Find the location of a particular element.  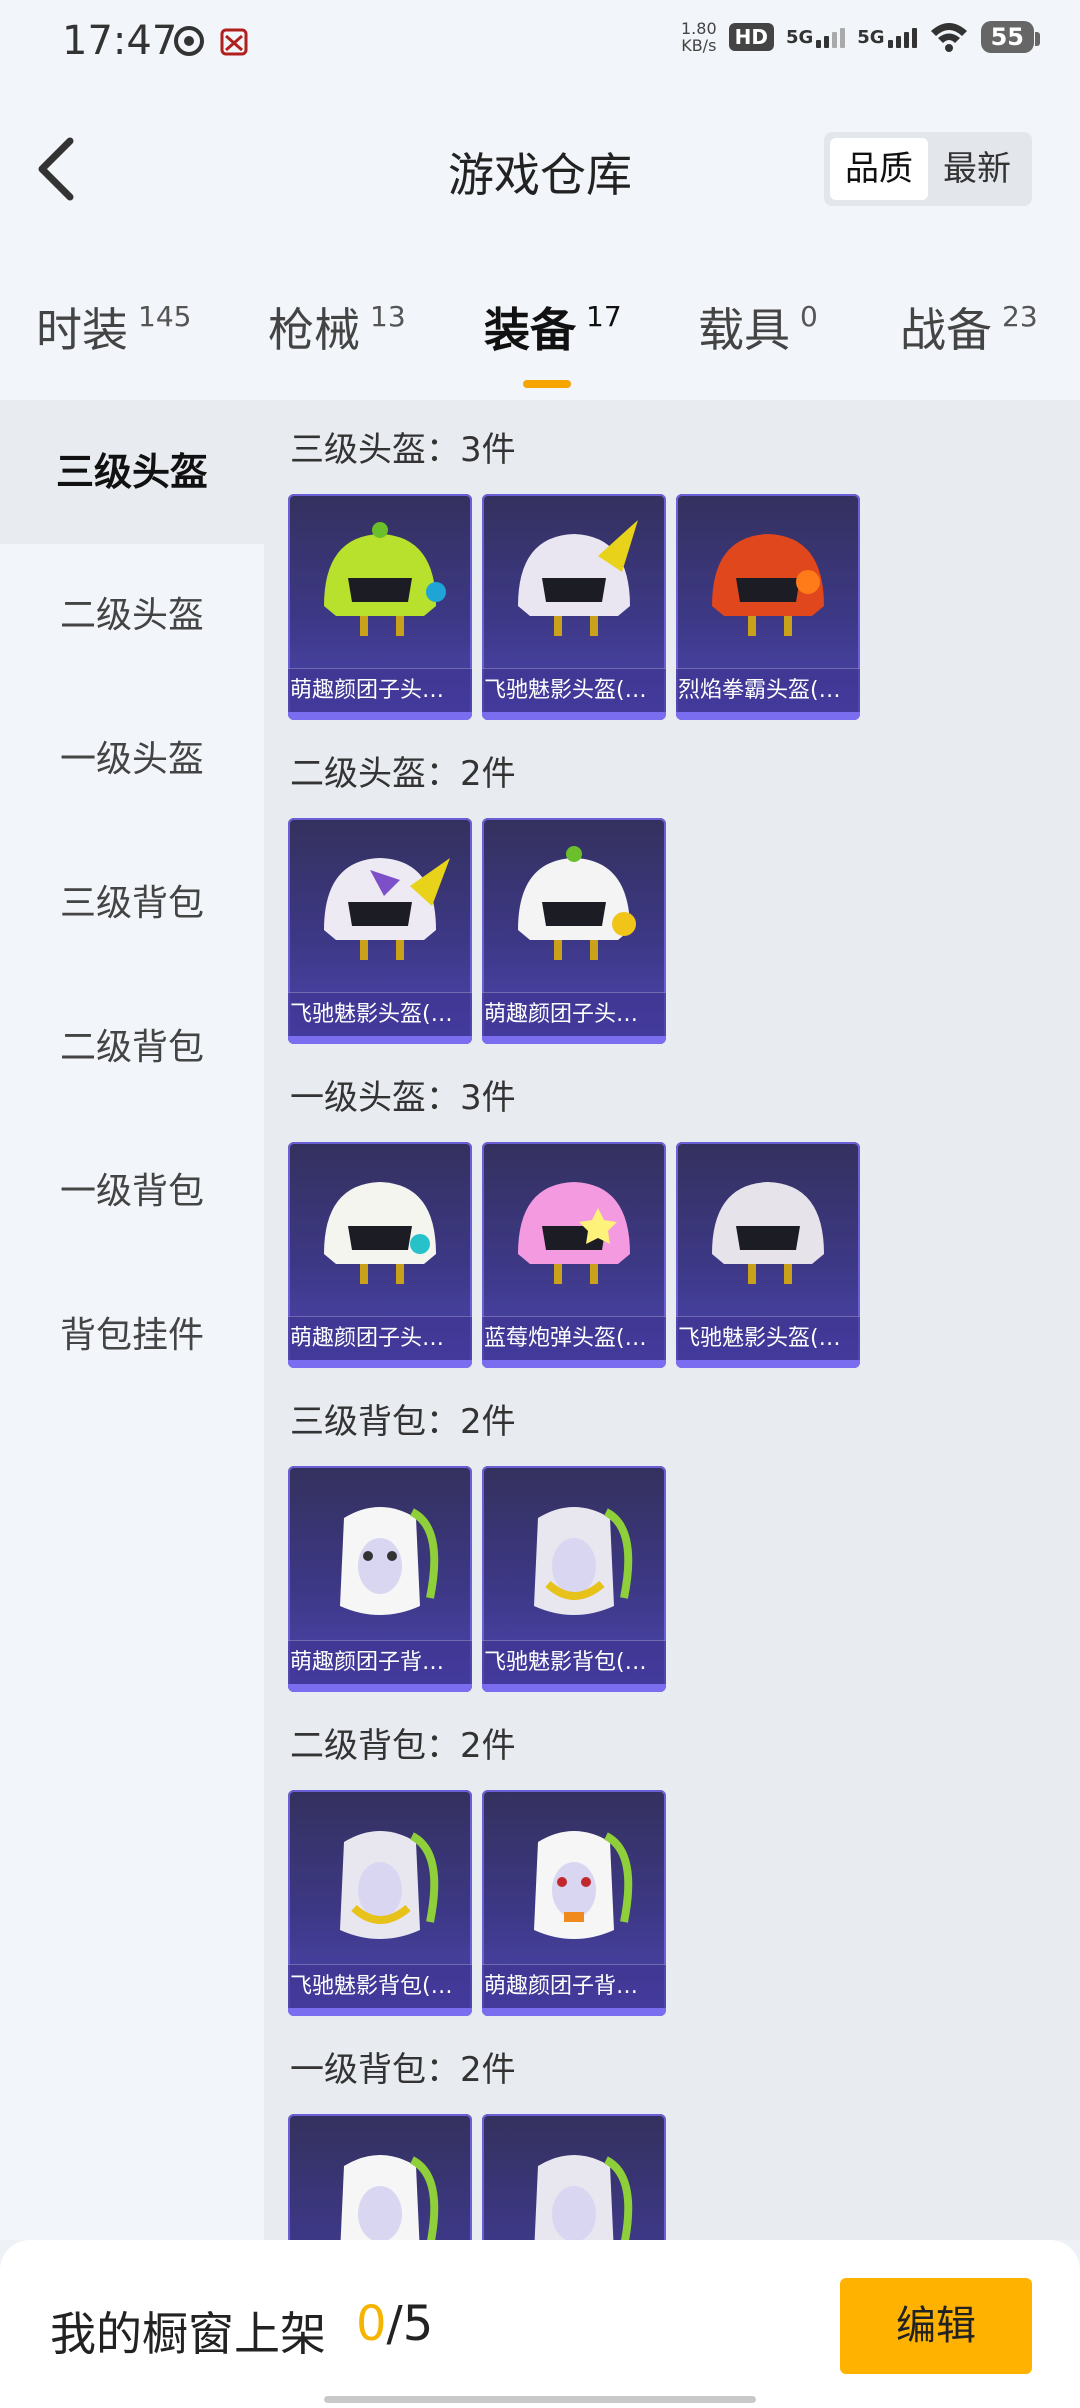

hd-icon: HD is located at coordinates (751, 37).